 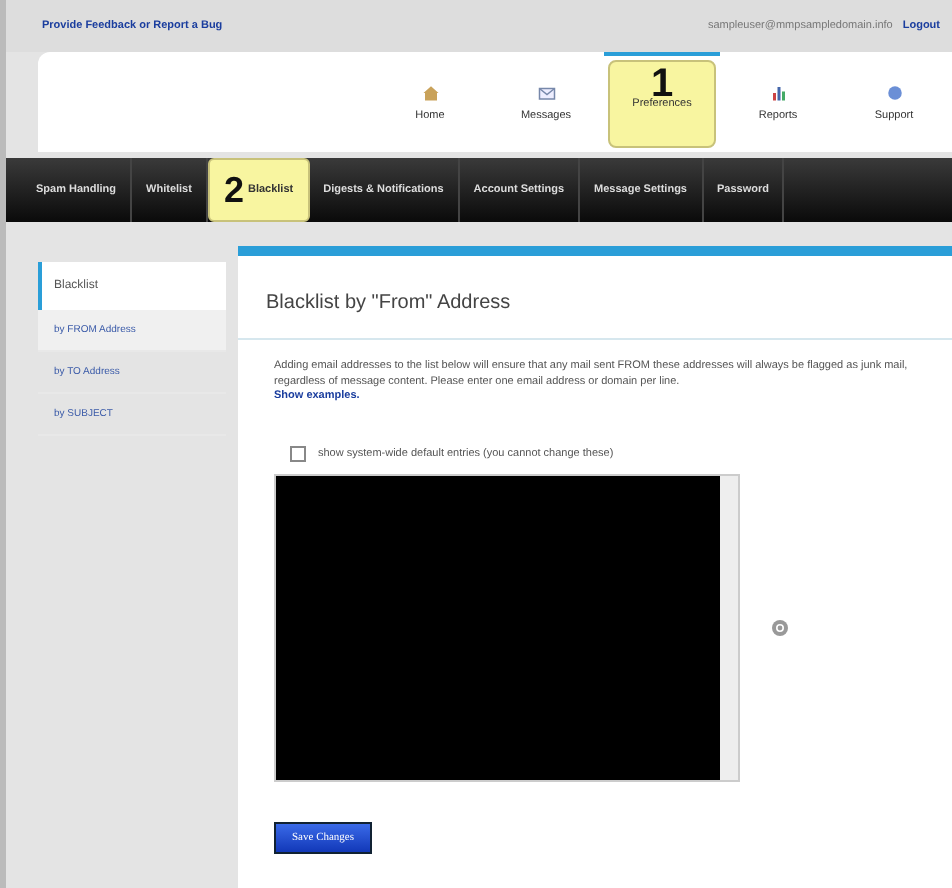 I want to click on envelope-icon, so click(x=546, y=92).